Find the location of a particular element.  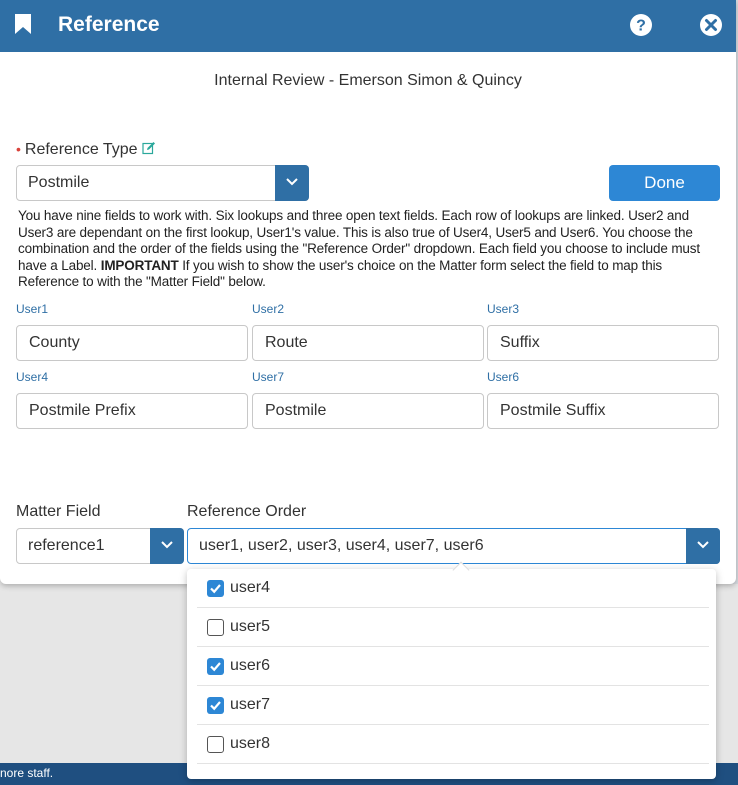

modal-subtitle: Internal Review - Emerson Simon & Quincy is located at coordinates (368, 80).